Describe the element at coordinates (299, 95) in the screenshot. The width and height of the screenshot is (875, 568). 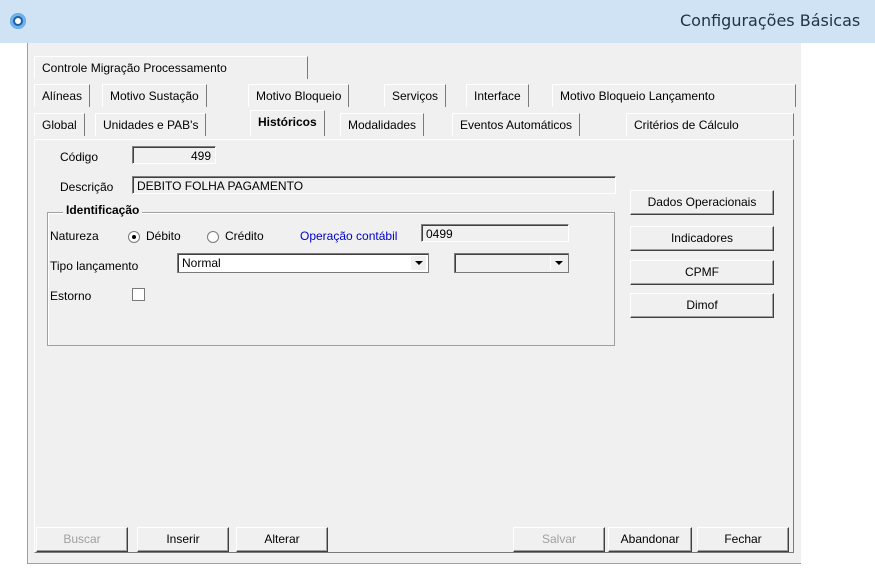
I see `tab-motivo-bloqueio: Motivo Bloqueio` at that location.